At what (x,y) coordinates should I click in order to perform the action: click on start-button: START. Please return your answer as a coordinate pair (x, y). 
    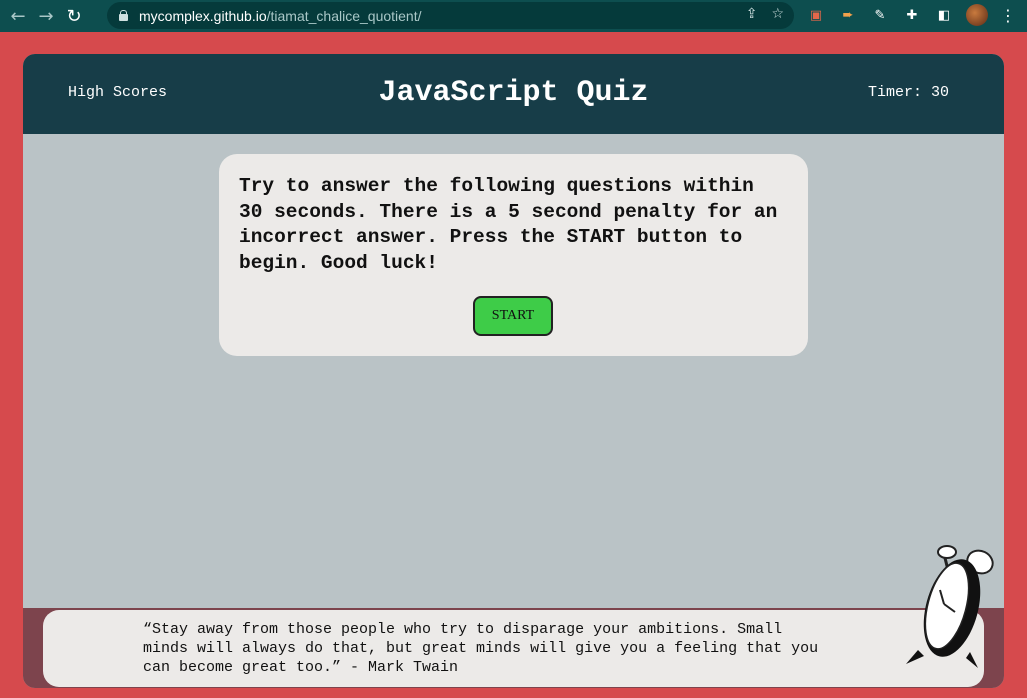
    Looking at the image, I should click on (513, 316).